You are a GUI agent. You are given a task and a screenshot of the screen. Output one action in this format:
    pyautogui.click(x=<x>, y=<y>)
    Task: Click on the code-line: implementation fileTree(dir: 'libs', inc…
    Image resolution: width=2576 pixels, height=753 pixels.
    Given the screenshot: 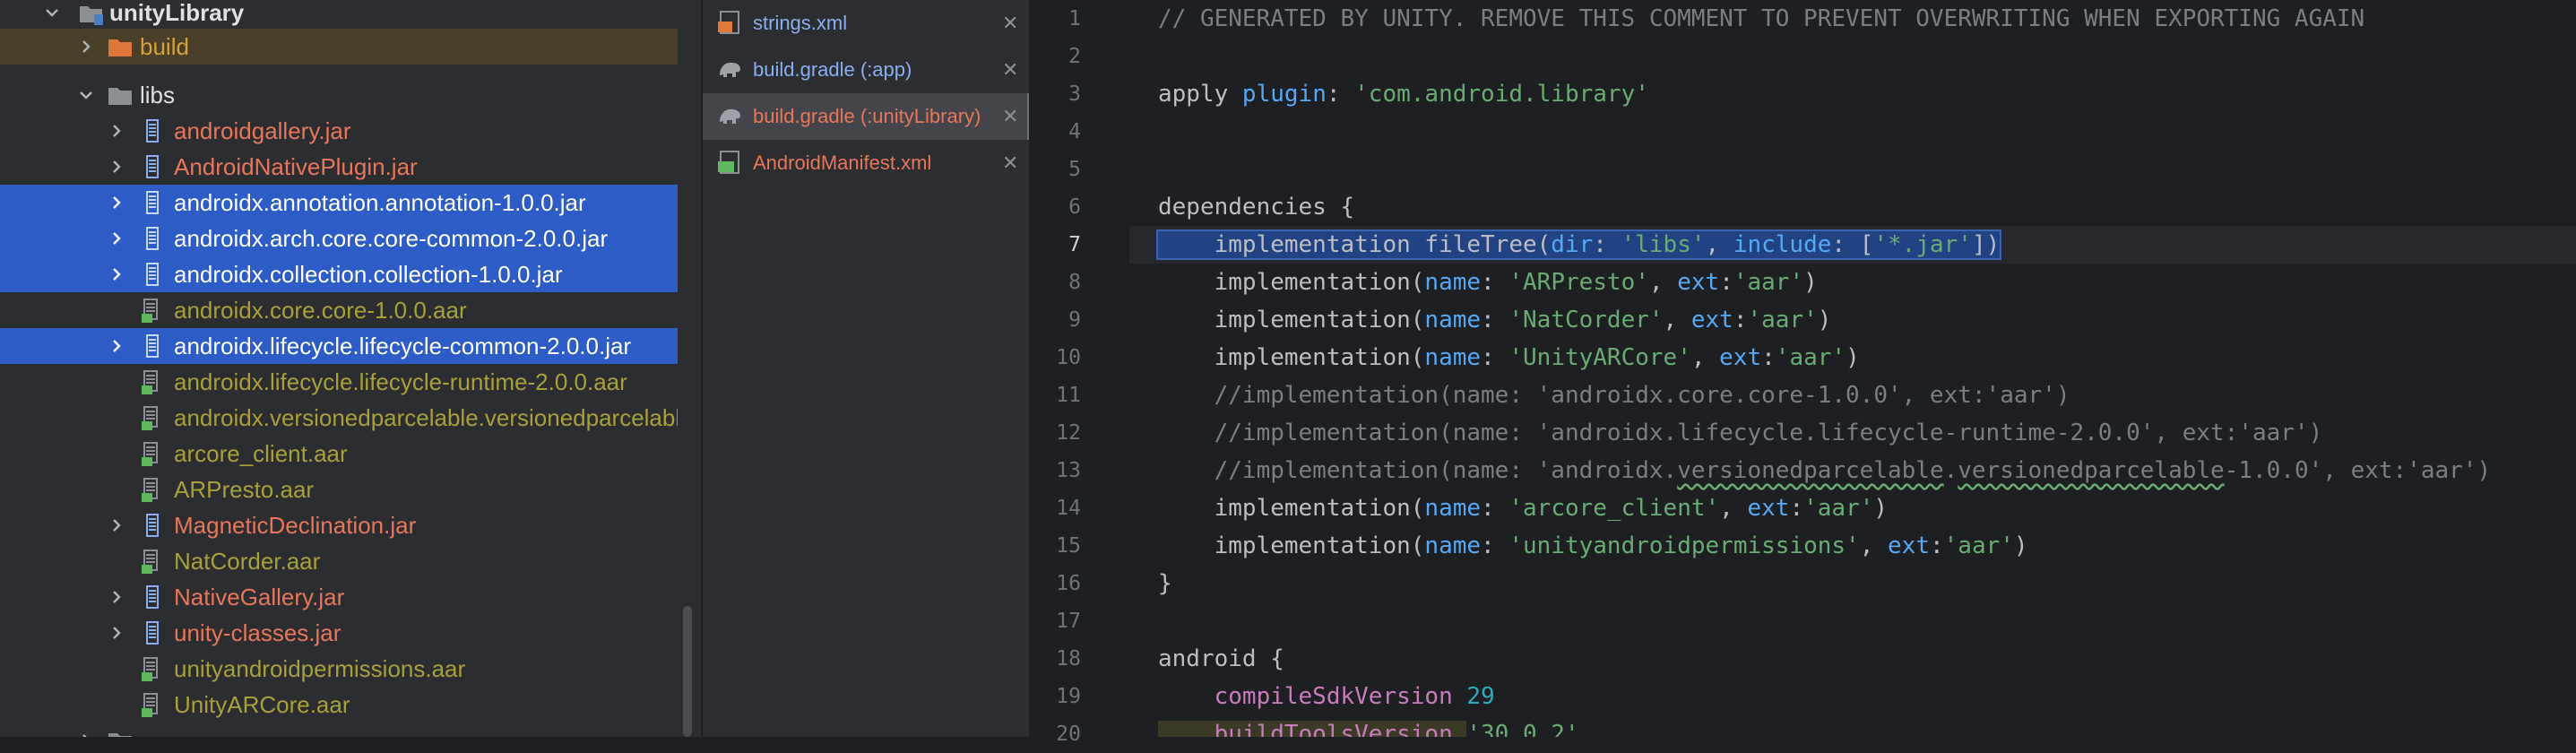 What is the action you would take?
    pyautogui.click(x=1578, y=245)
    